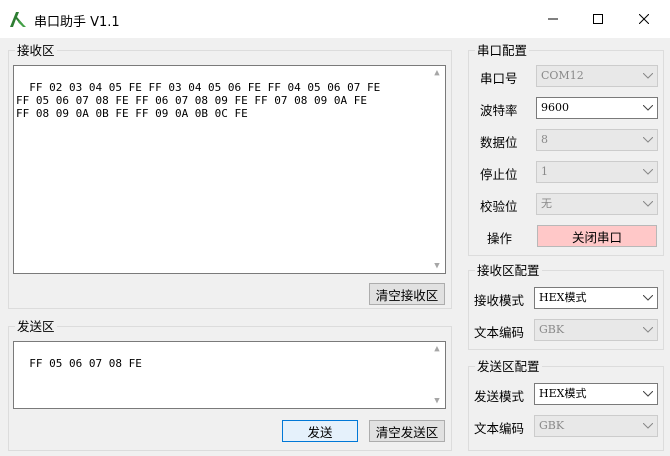  I want to click on send-button: 发送, so click(320, 431).